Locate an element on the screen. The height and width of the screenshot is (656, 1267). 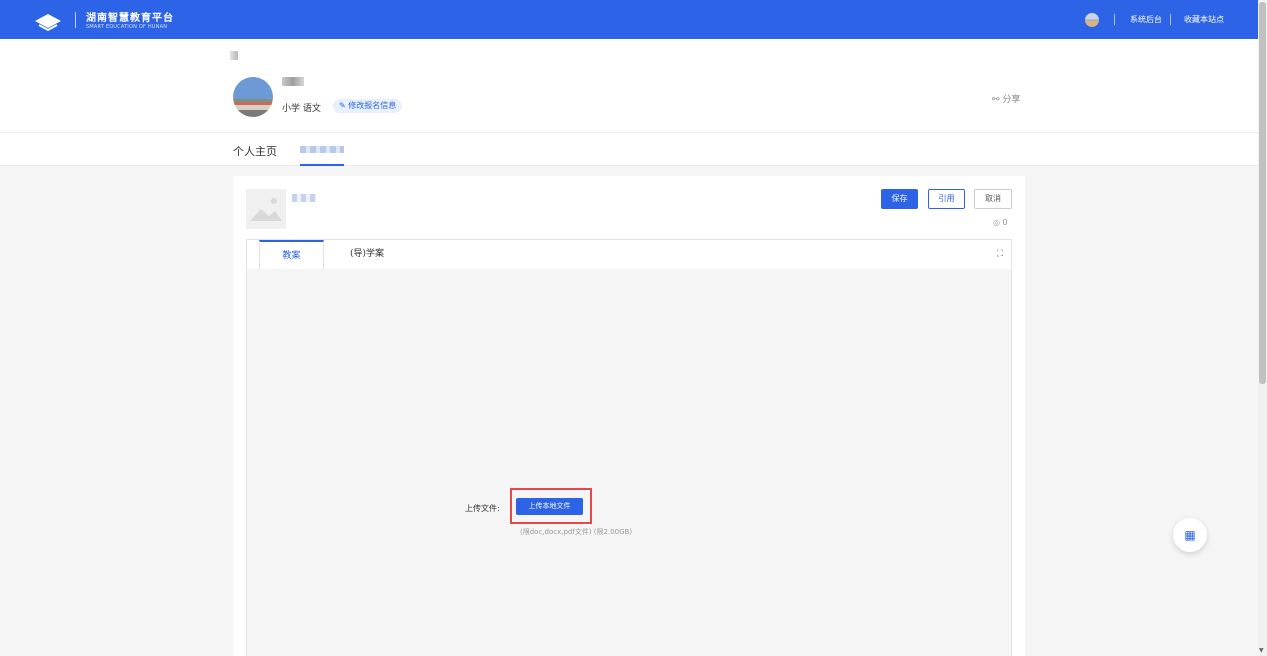
share-label: 分享 is located at coordinates (1011, 100).